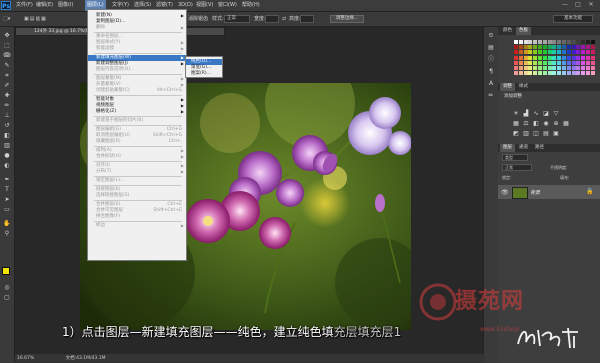 This screenshot has height=363, width=600. Describe the element at coordinates (591, 5) in the screenshot. I see `close-button: ✕` at that location.